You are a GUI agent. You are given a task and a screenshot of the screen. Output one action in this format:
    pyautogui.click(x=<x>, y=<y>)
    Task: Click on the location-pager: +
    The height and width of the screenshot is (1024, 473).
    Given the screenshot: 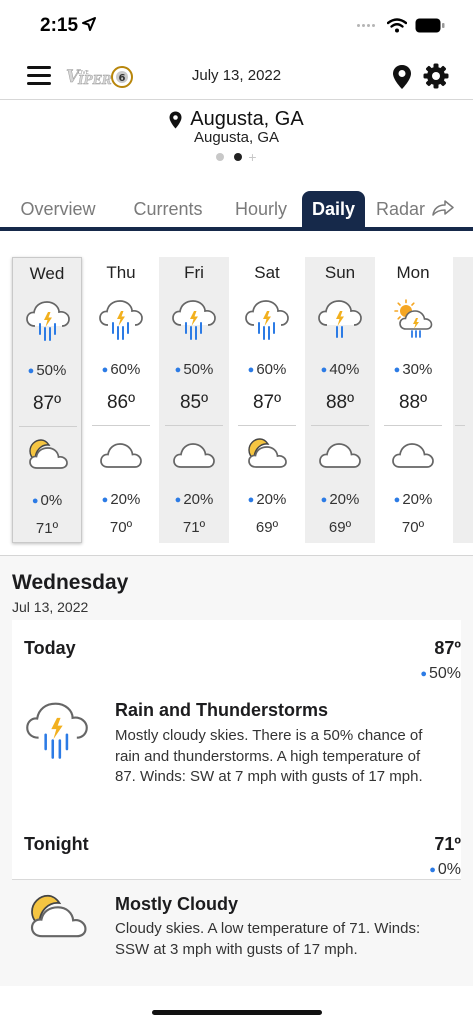 What is the action you would take?
    pyautogui.click(x=236, y=157)
    